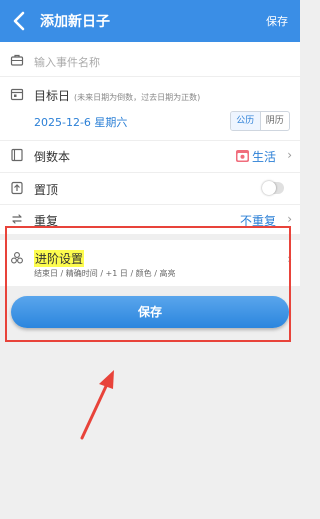 This screenshot has width=320, height=519. Describe the element at coordinates (150, 220) in the screenshot. I see `repeat-row: 重复 不重复 ›` at that location.